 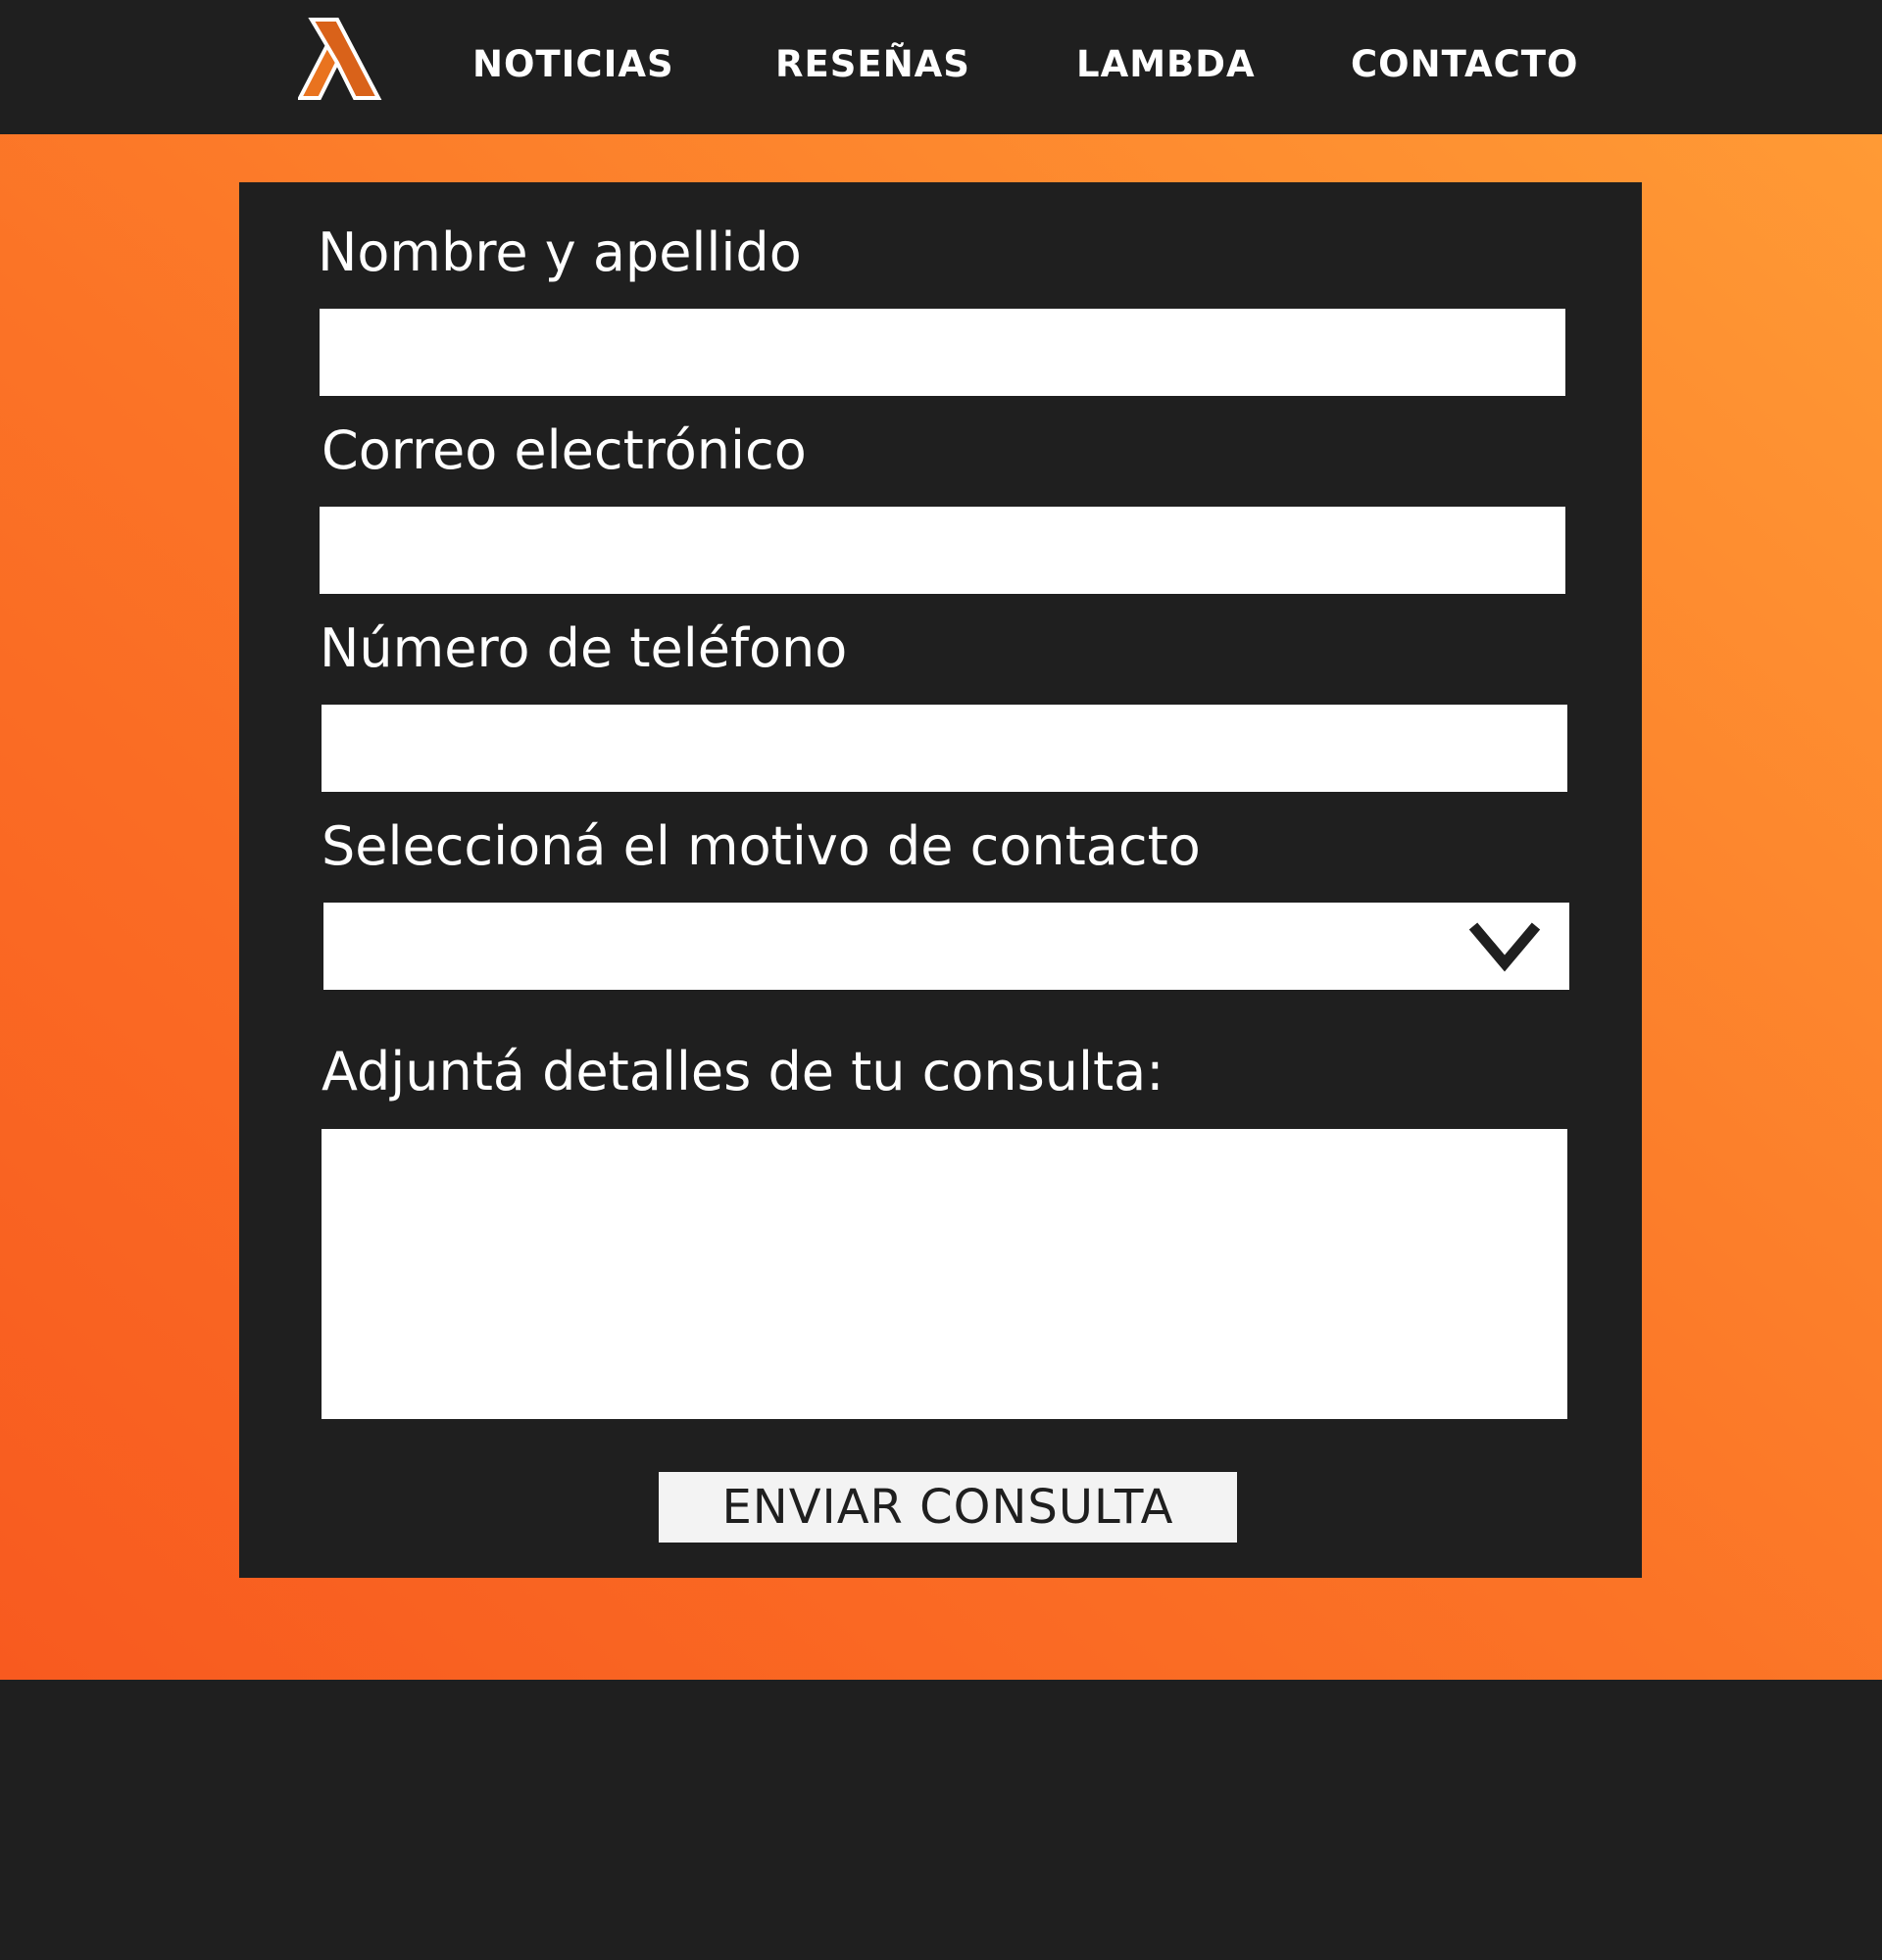 What do you see at coordinates (1504, 945) in the screenshot?
I see `chevron-down-icon` at bounding box center [1504, 945].